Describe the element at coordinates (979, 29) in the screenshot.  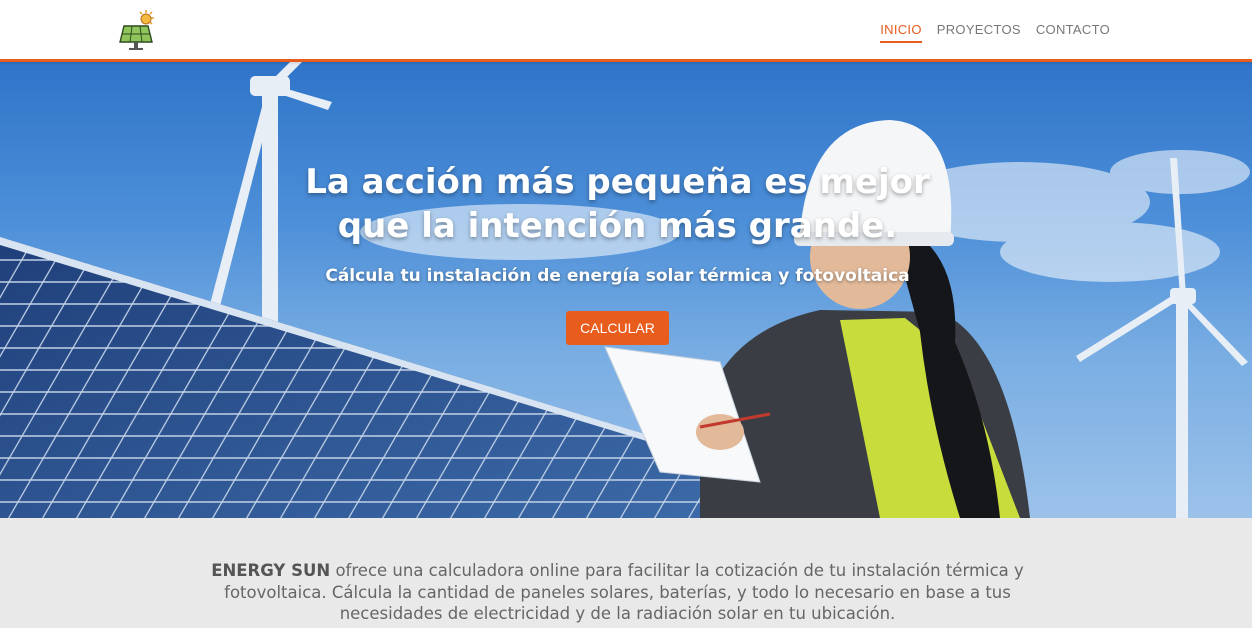
I see `nav-proyectos-link: PROYECTOS` at that location.